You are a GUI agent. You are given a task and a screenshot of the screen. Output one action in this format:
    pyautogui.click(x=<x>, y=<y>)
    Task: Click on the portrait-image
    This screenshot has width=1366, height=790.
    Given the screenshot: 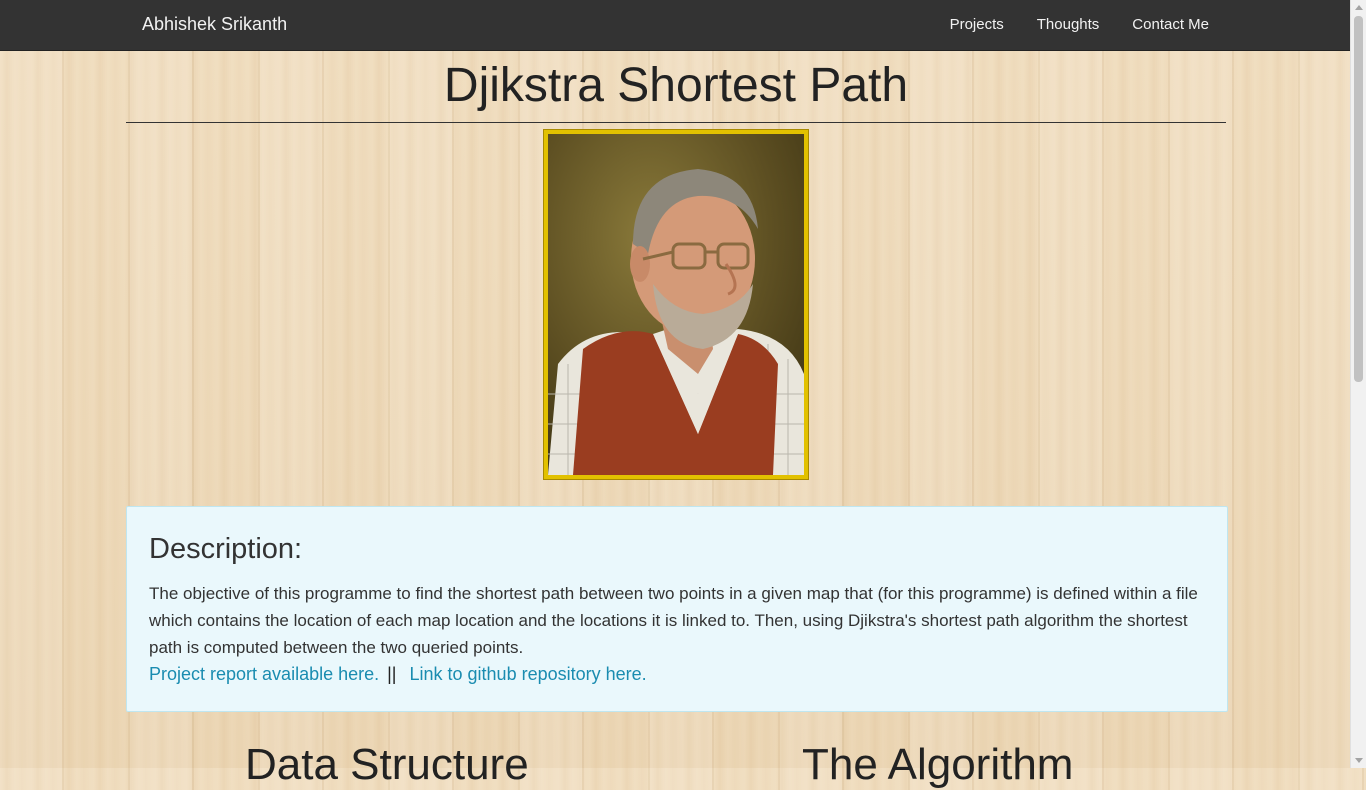 What is the action you would take?
    pyautogui.click(x=676, y=304)
    